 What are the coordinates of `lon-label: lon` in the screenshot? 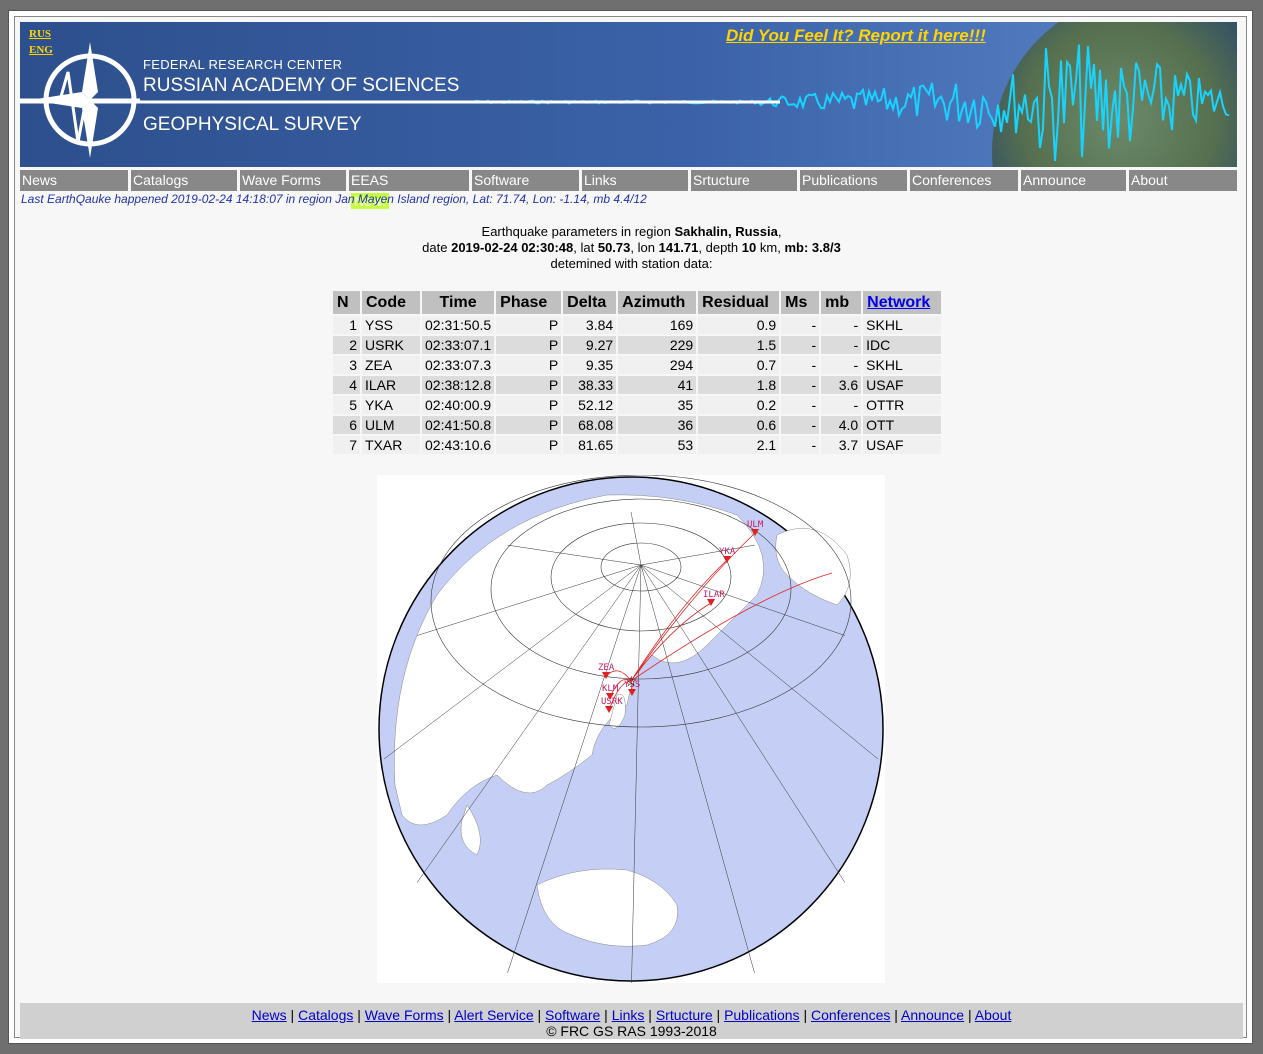 It's located at (646, 247).